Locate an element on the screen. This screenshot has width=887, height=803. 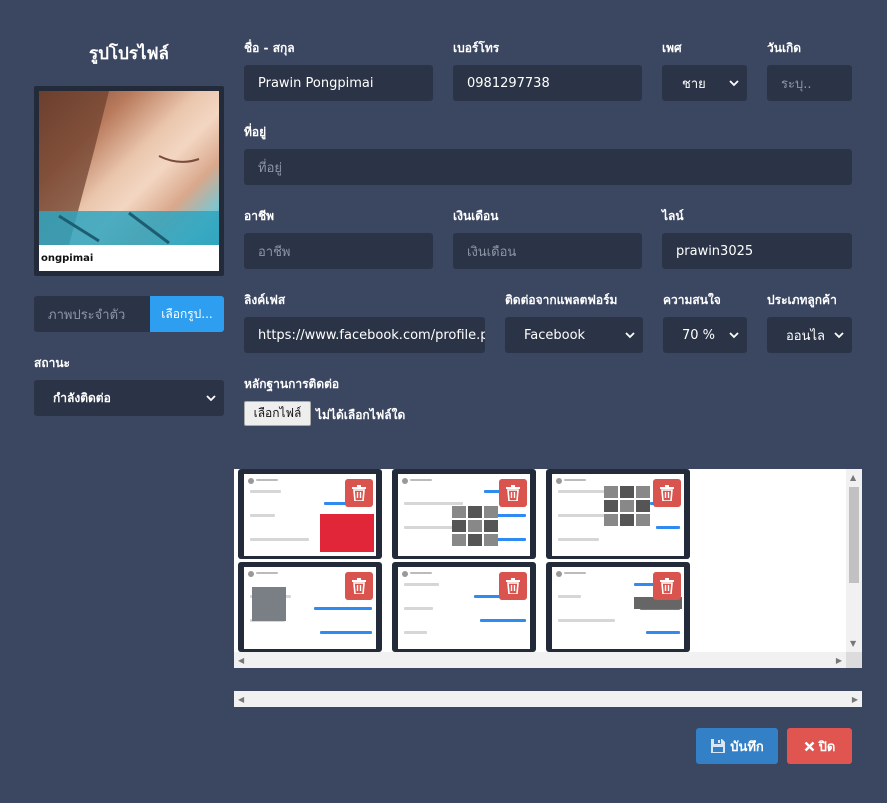
line-label: ไลน์ is located at coordinates (673, 216).